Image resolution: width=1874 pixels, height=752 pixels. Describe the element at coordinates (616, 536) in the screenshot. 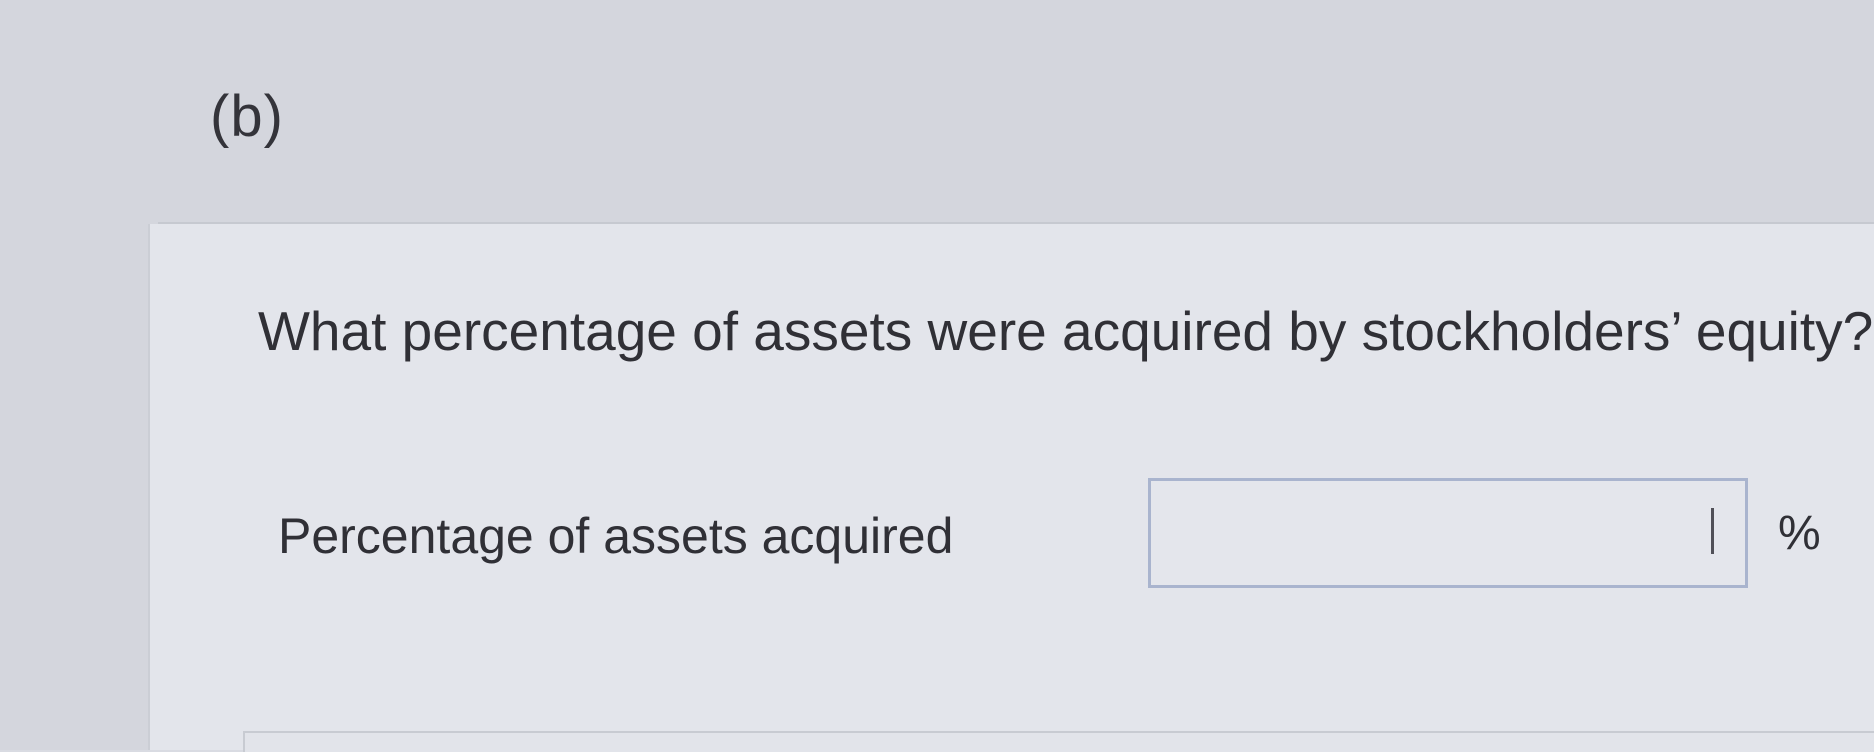

I see `answer-label: Percentage of assets acquired` at that location.